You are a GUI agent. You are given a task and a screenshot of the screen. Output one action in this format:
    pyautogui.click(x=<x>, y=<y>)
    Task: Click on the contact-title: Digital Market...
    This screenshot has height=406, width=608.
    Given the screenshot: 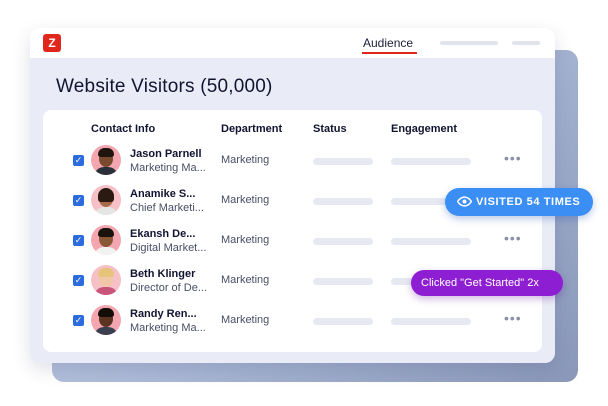 What is the action you would take?
    pyautogui.click(x=168, y=248)
    